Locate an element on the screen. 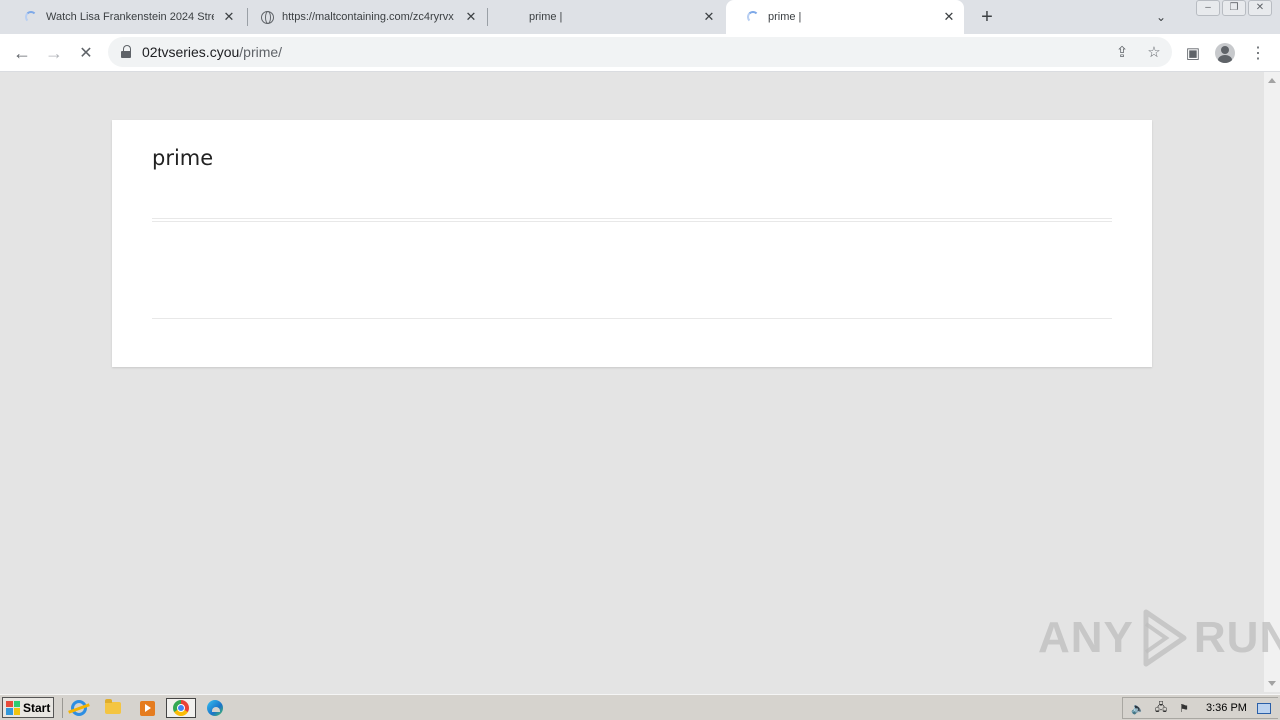 Image resolution: width=1280 pixels, height=720 pixels. browser-toolbar: ← → ✕ 02tvseries.cyou/prime/ ⇪ ☆ ▣ ⋮ is located at coordinates (640, 53).